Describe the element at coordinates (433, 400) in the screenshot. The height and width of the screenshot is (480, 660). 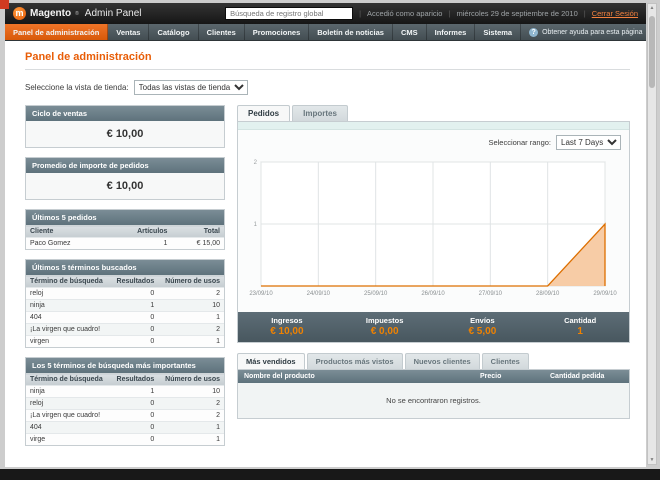
I see `empty-records-message: No se encontraron registros.` at that location.